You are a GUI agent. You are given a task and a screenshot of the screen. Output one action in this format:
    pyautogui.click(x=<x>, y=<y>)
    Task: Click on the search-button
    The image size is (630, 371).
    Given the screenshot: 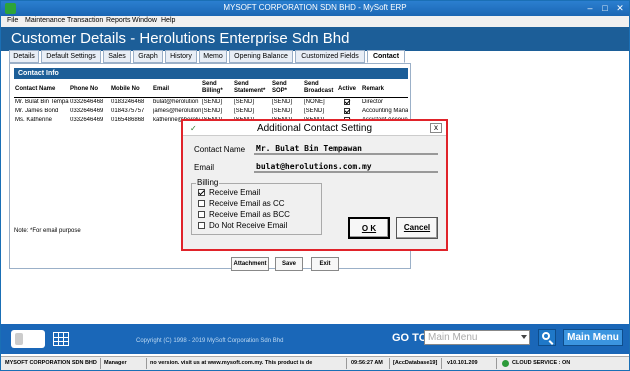 What is the action you would take?
    pyautogui.click(x=547, y=337)
    